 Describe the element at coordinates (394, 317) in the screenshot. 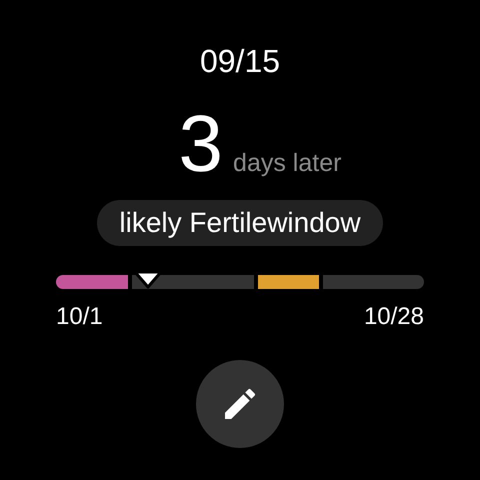

I see `end-date: 10/28` at that location.